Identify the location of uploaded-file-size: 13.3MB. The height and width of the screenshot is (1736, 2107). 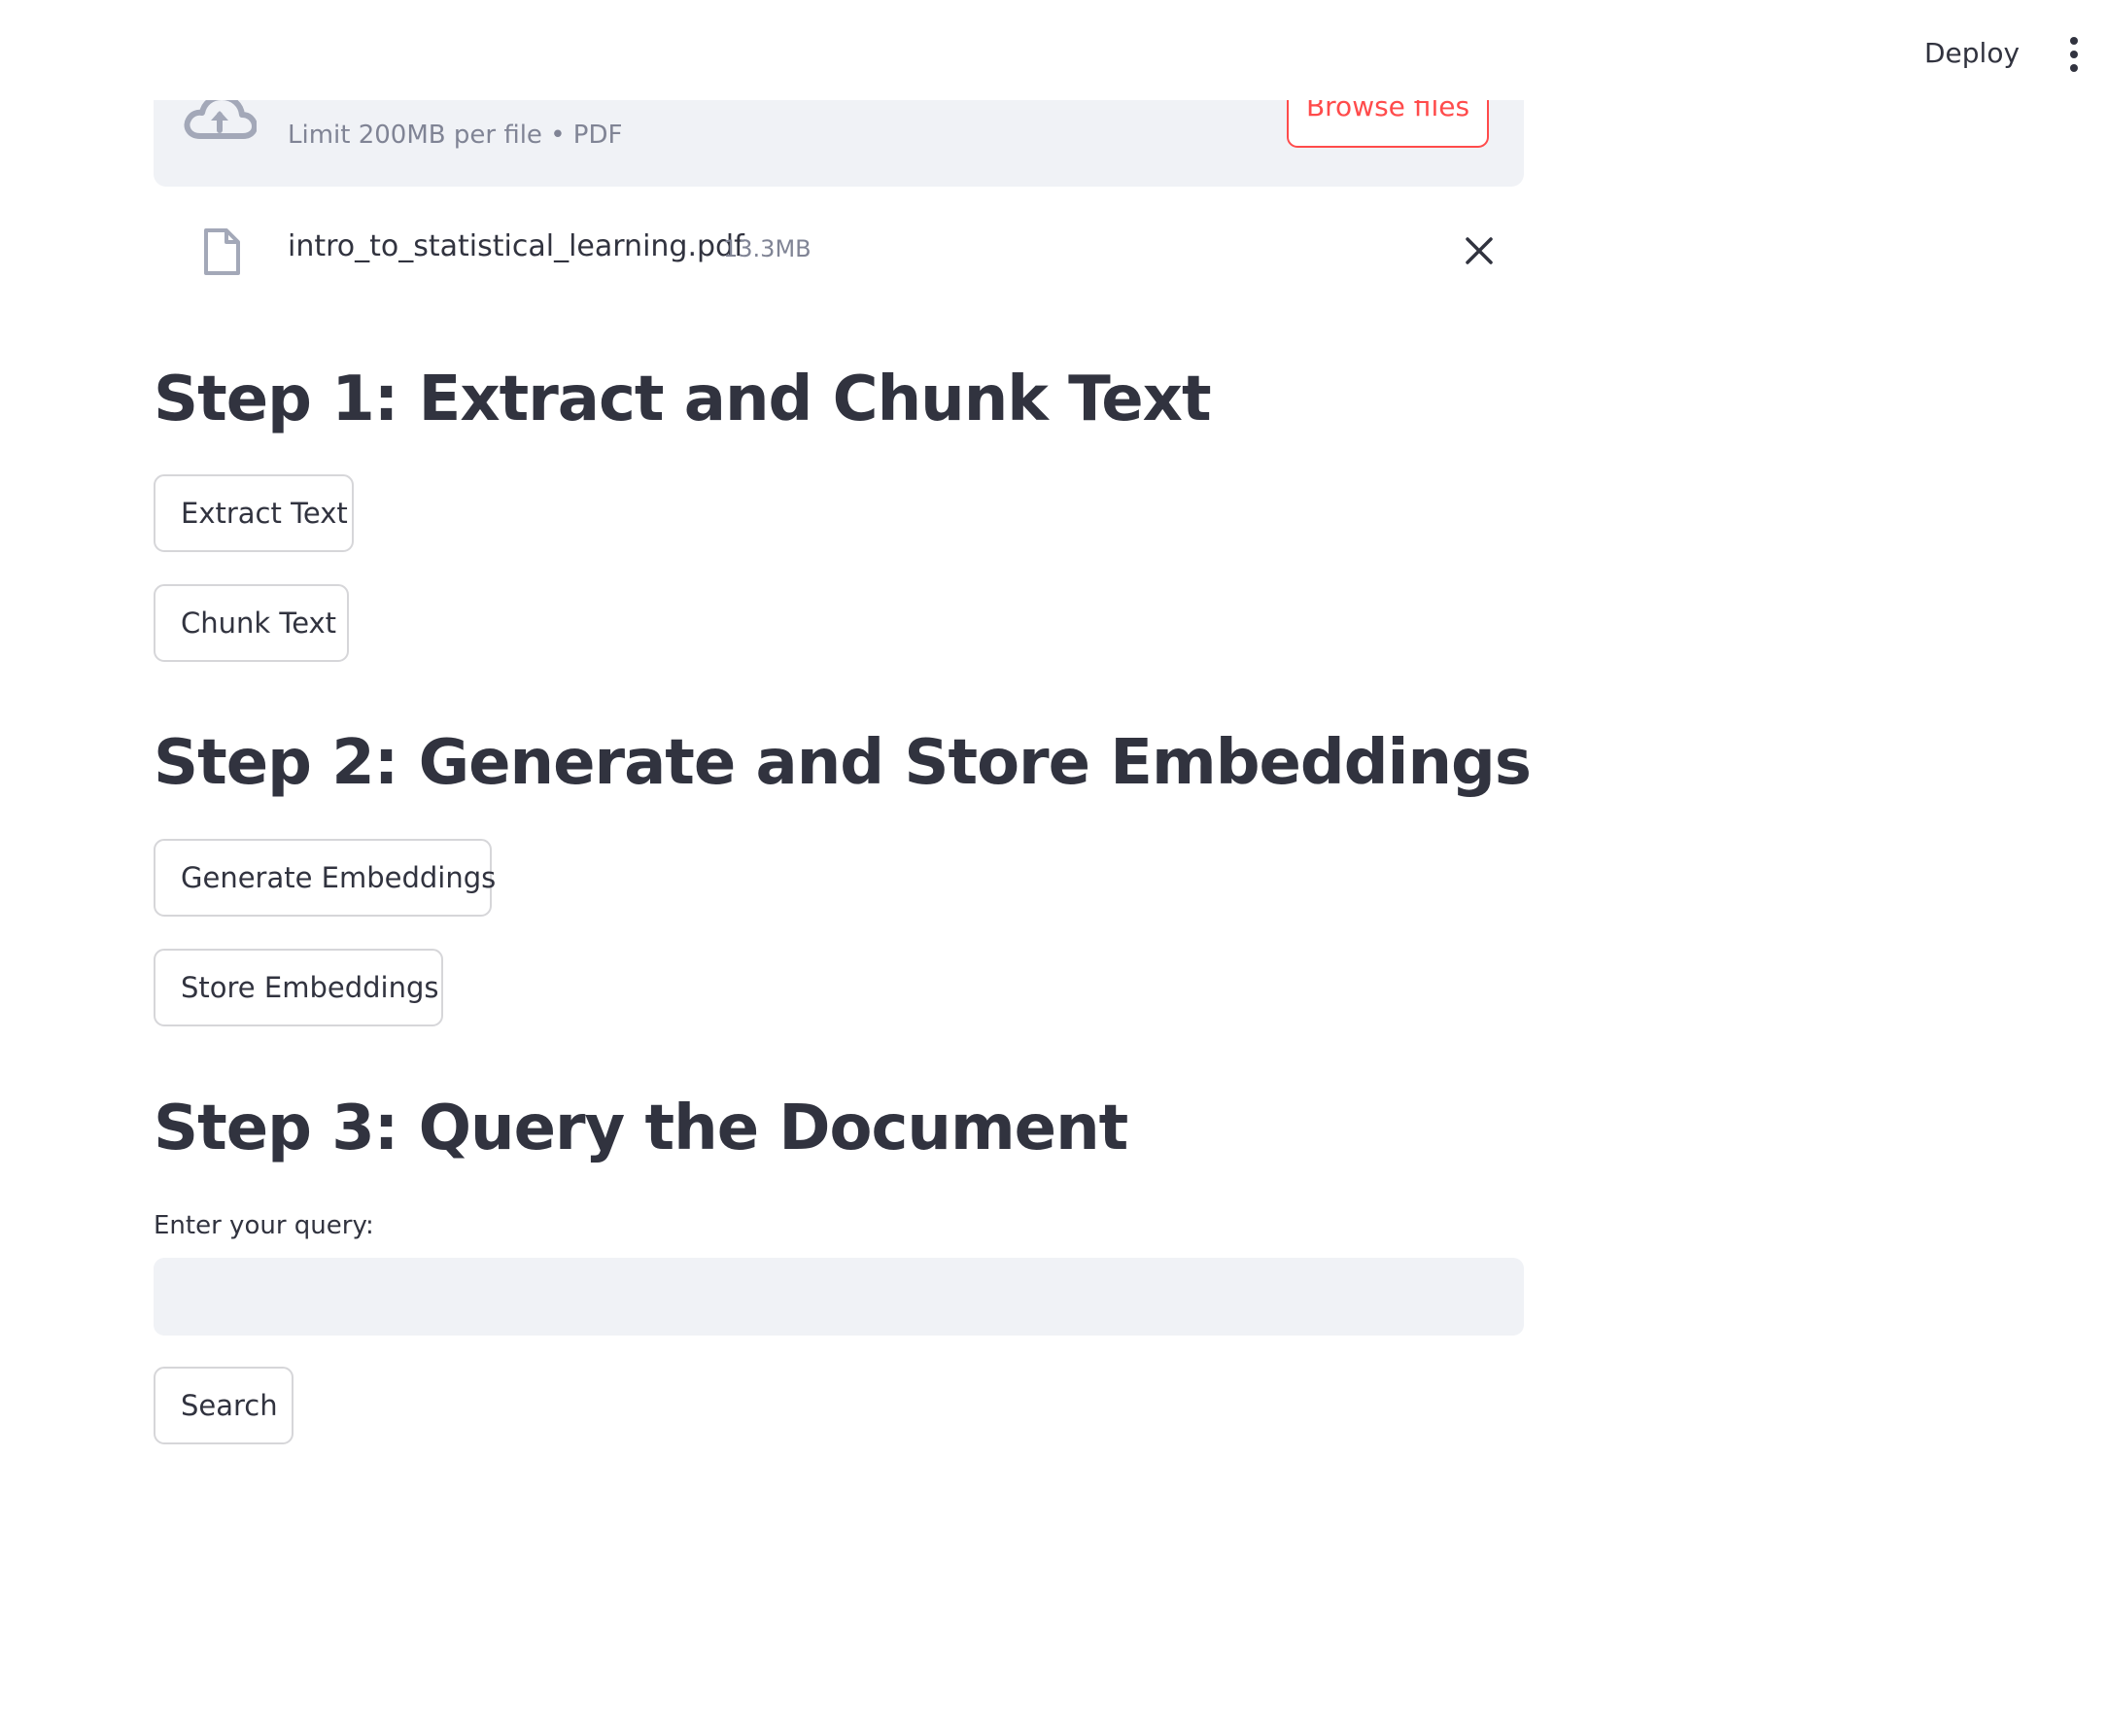
(767, 249).